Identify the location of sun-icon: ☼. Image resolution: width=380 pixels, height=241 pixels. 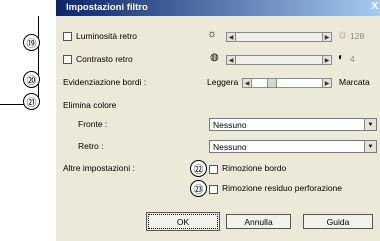
(212, 34).